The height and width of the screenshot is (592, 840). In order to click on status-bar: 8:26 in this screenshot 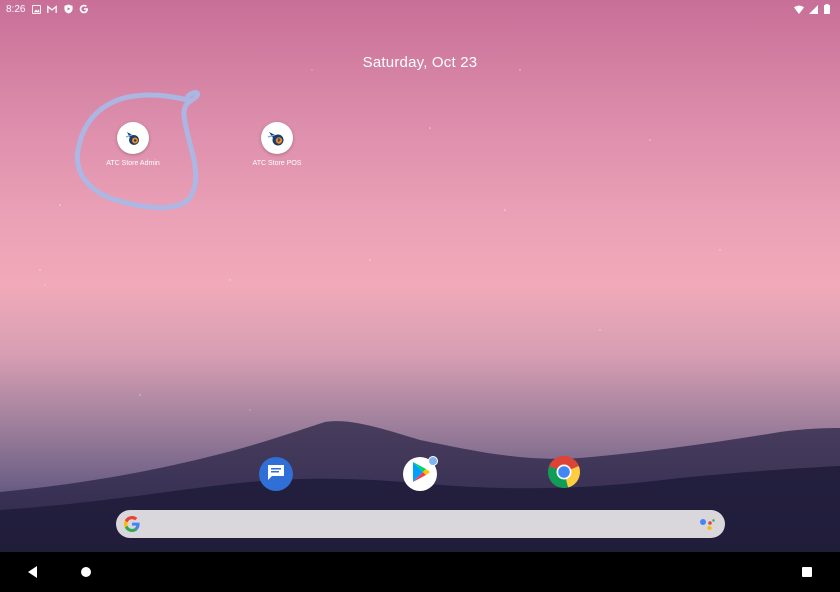, I will do `click(420, 9)`.